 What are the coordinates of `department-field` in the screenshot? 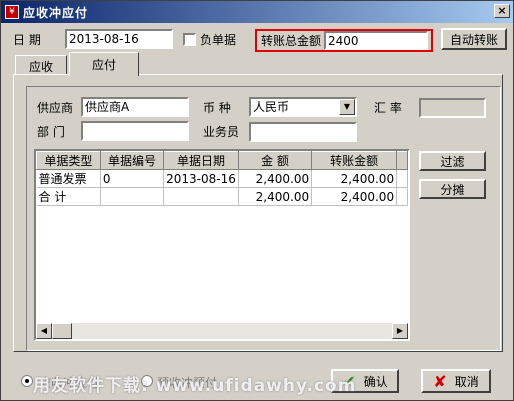 It's located at (135, 131).